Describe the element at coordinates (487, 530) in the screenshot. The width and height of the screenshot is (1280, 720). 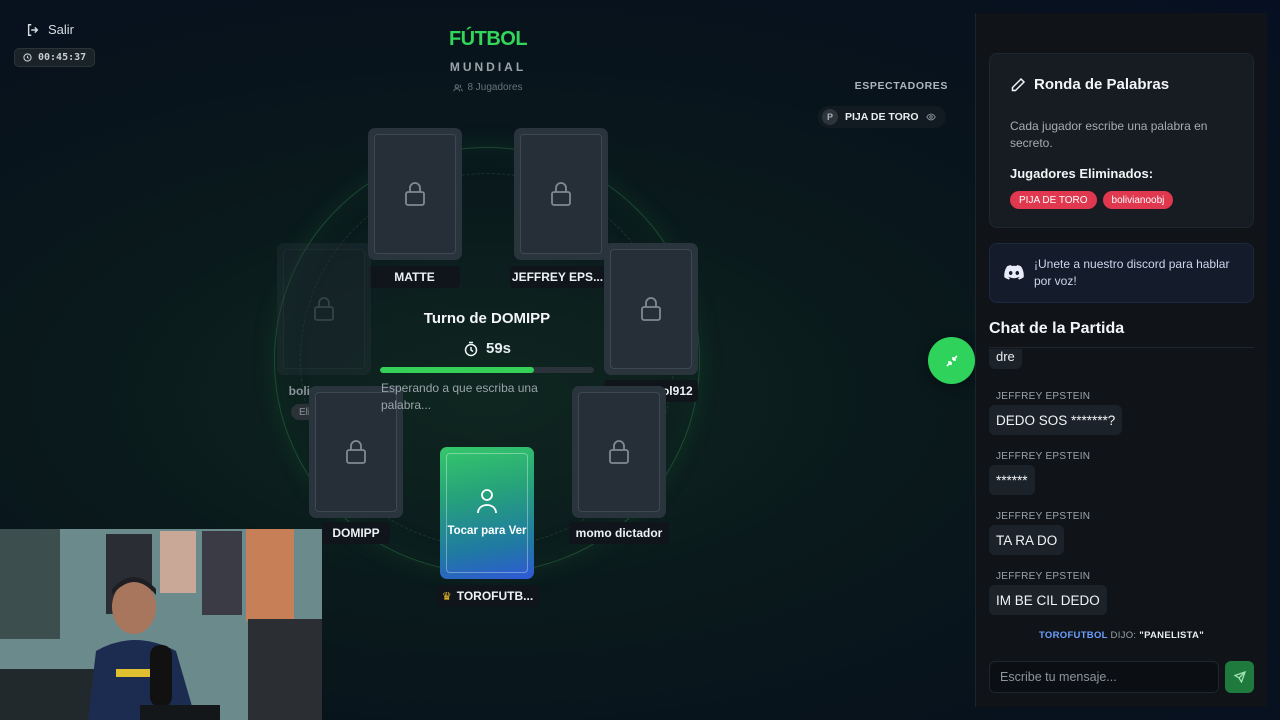
I see `my-card-label: Tocar para Ver` at that location.